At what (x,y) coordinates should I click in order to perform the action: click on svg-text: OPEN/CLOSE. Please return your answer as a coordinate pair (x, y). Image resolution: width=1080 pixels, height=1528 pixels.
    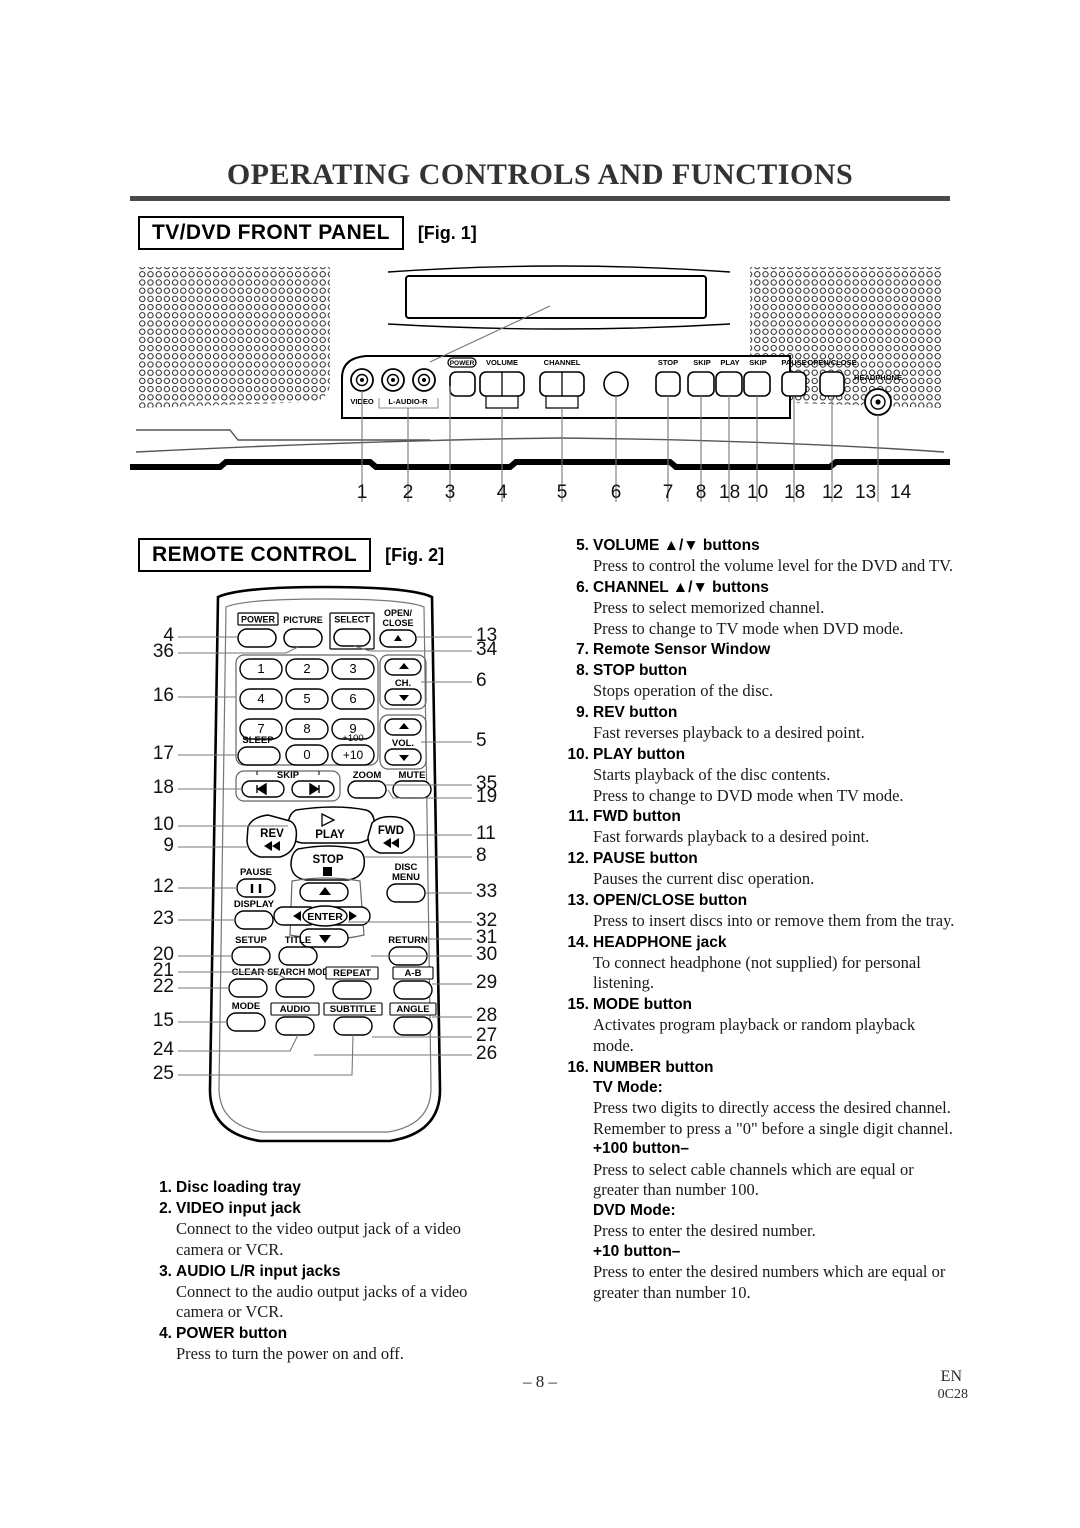
    Looking at the image, I should click on (831, 362).